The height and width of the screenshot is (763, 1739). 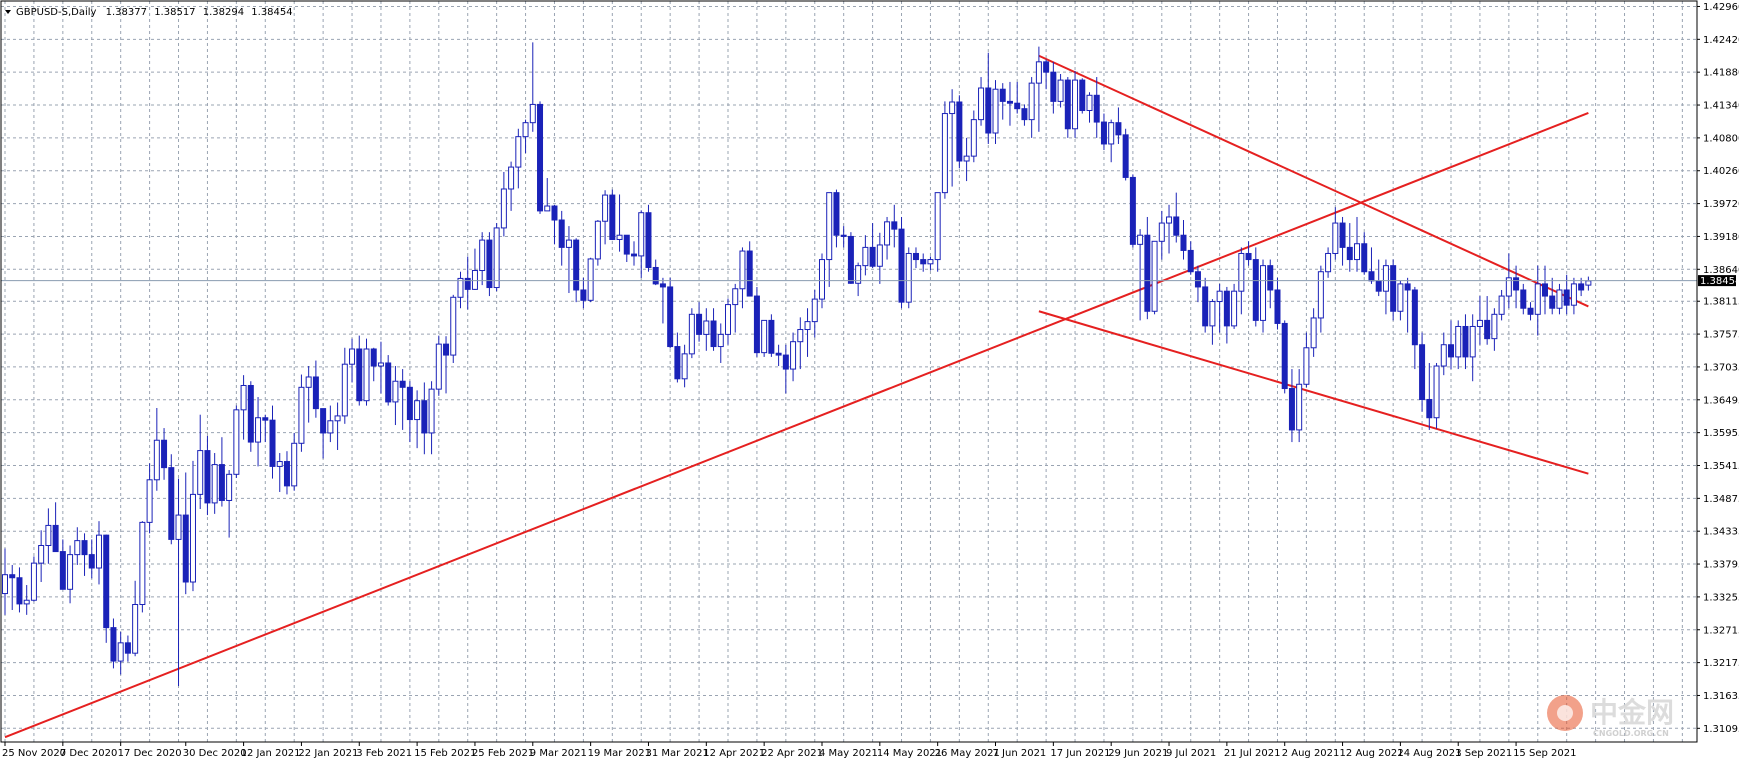 I want to click on current-price-label: 1.38454, so click(x=1719, y=281).